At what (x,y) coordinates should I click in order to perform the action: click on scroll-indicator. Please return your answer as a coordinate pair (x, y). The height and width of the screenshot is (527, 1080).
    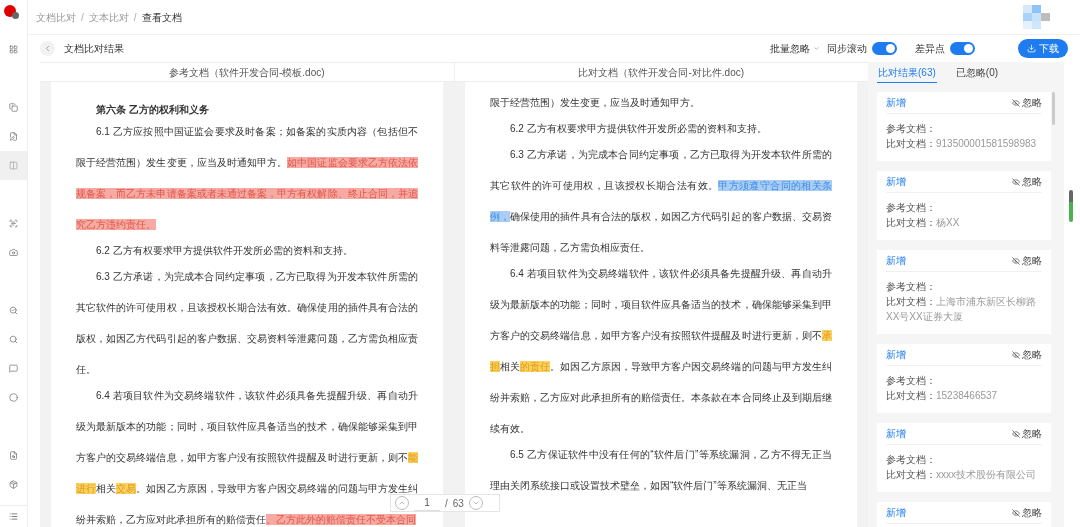
    Looking at the image, I should click on (1071, 206).